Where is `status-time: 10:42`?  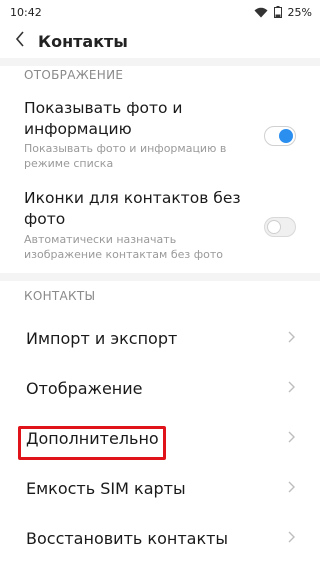 status-time: 10:42 is located at coordinates (26, 12).